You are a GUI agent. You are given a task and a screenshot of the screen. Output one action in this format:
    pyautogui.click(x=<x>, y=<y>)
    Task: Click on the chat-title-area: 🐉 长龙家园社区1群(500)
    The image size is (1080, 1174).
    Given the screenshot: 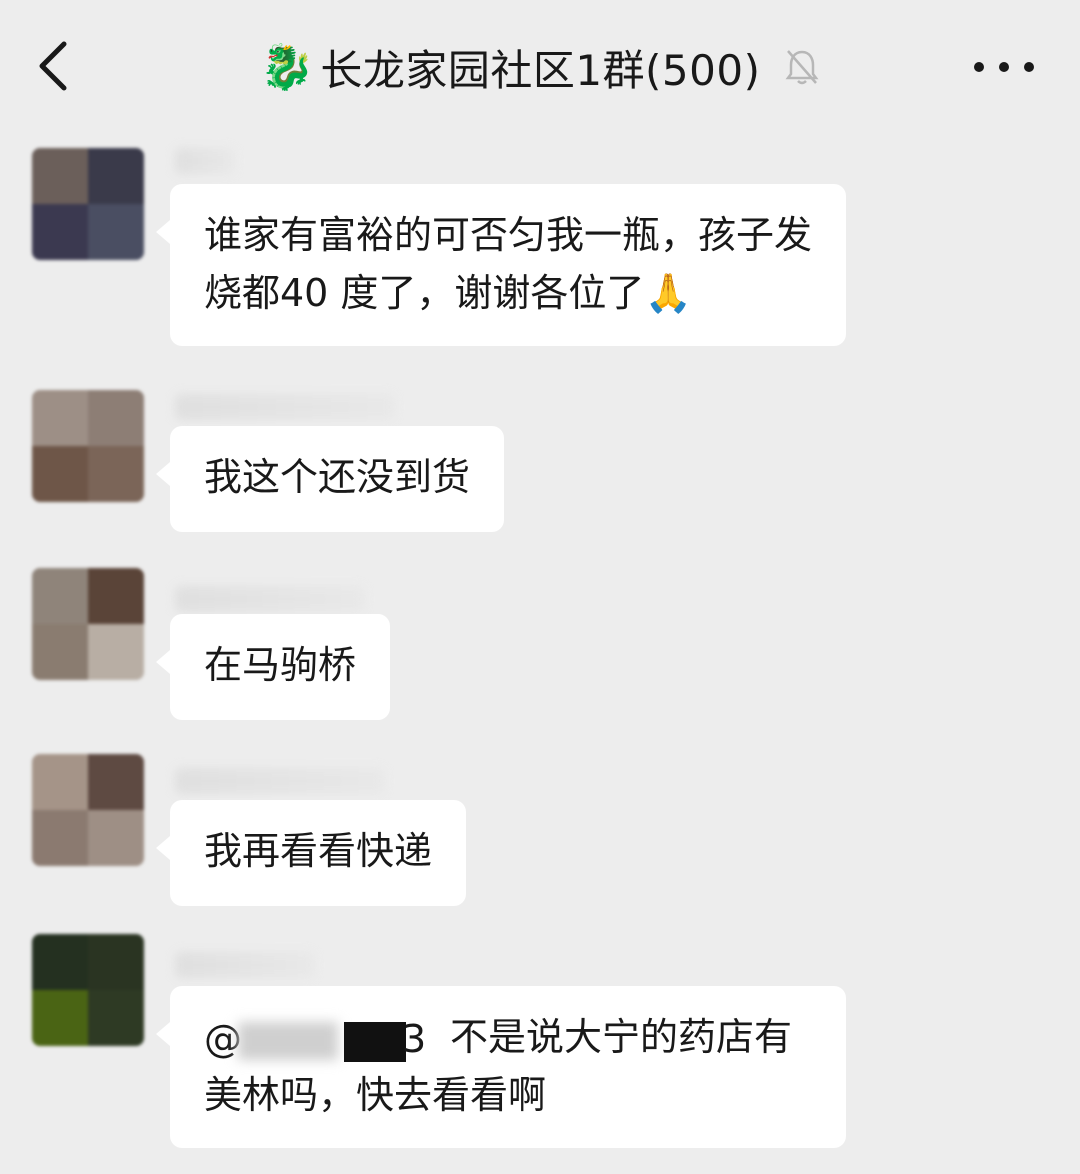 What is the action you would take?
    pyautogui.click(x=540, y=67)
    